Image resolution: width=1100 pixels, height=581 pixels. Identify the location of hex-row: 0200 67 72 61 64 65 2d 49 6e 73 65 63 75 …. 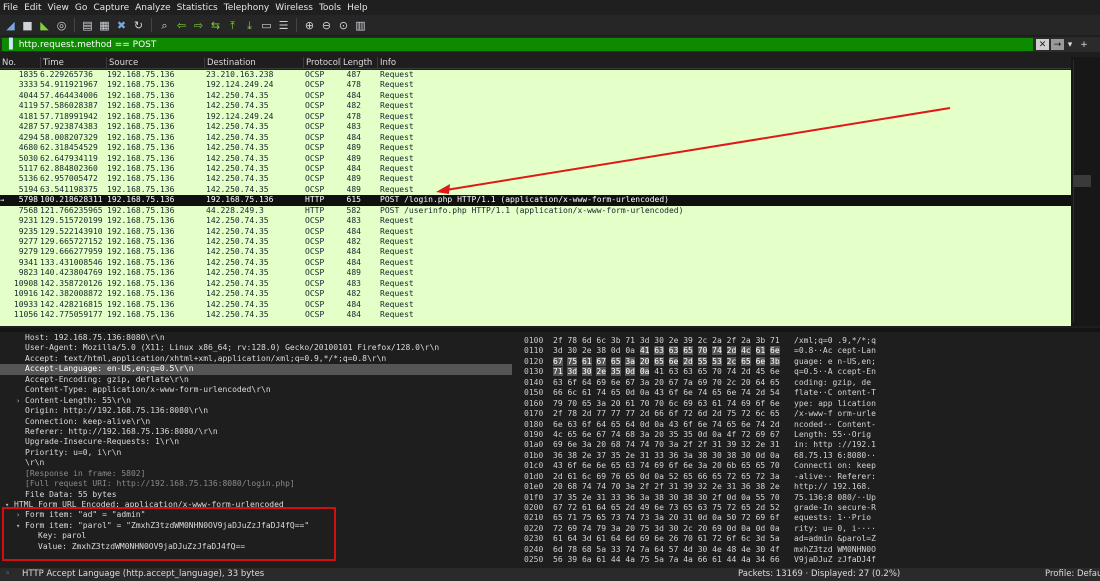
(809, 508).